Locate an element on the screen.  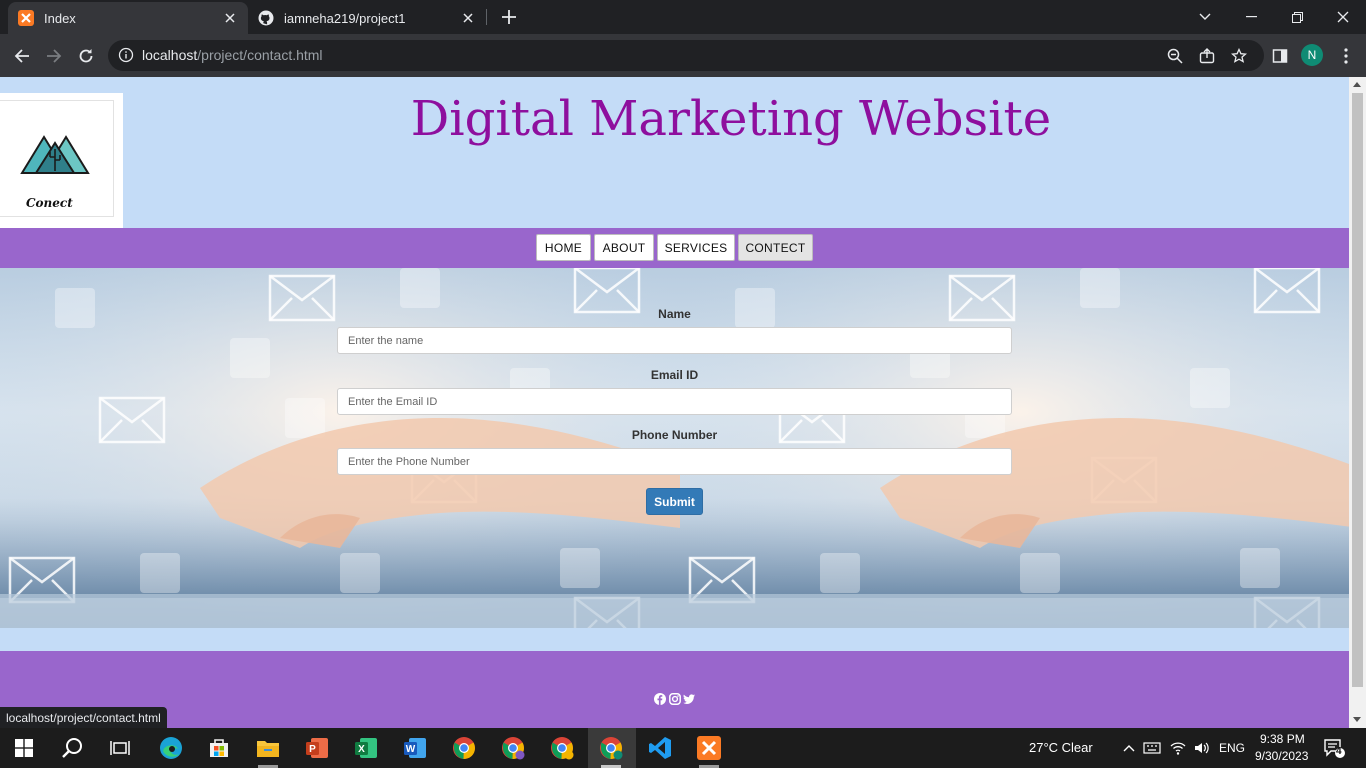
excel-icon: X is located at coordinates (366, 748).